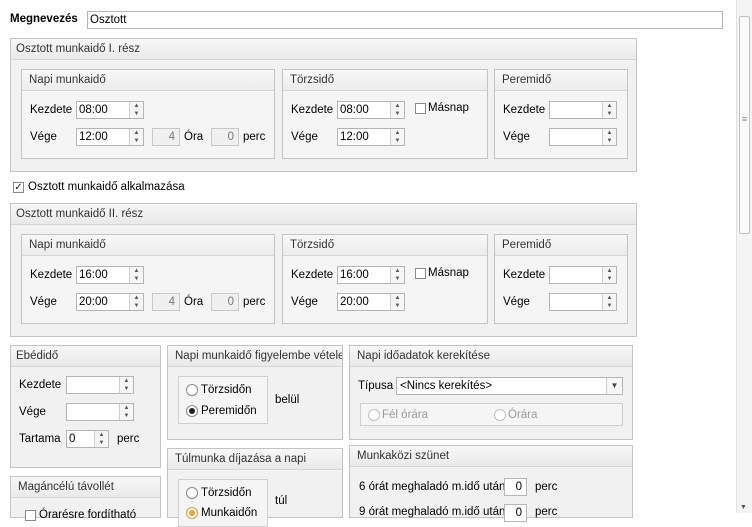 The width and height of the screenshot is (752, 527). What do you see at coordinates (405, 20) in the screenshot?
I see `name-input: Osztott` at bounding box center [405, 20].